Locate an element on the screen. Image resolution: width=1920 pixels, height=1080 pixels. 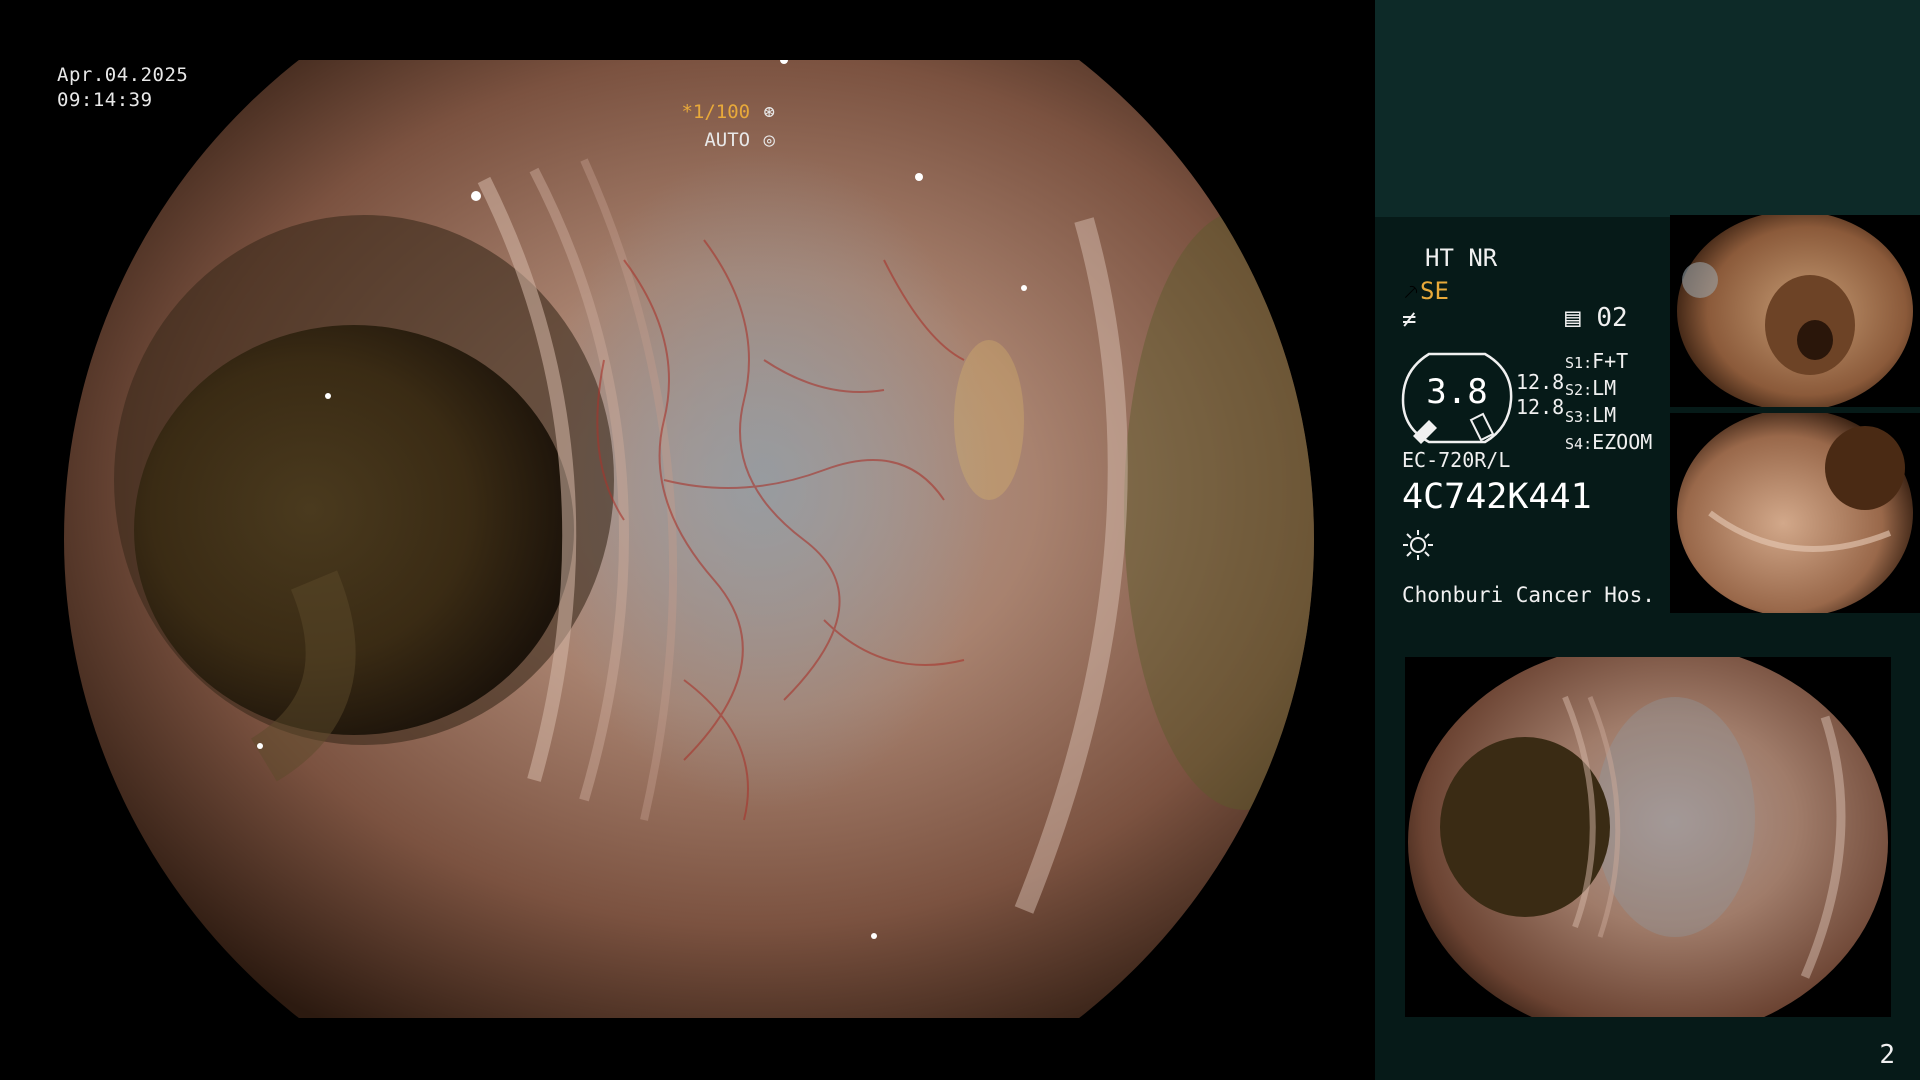
scope-switch-settings: S1:F+T S2:LM S3:LM S4:EZOOM is located at coordinates (1608, 403).